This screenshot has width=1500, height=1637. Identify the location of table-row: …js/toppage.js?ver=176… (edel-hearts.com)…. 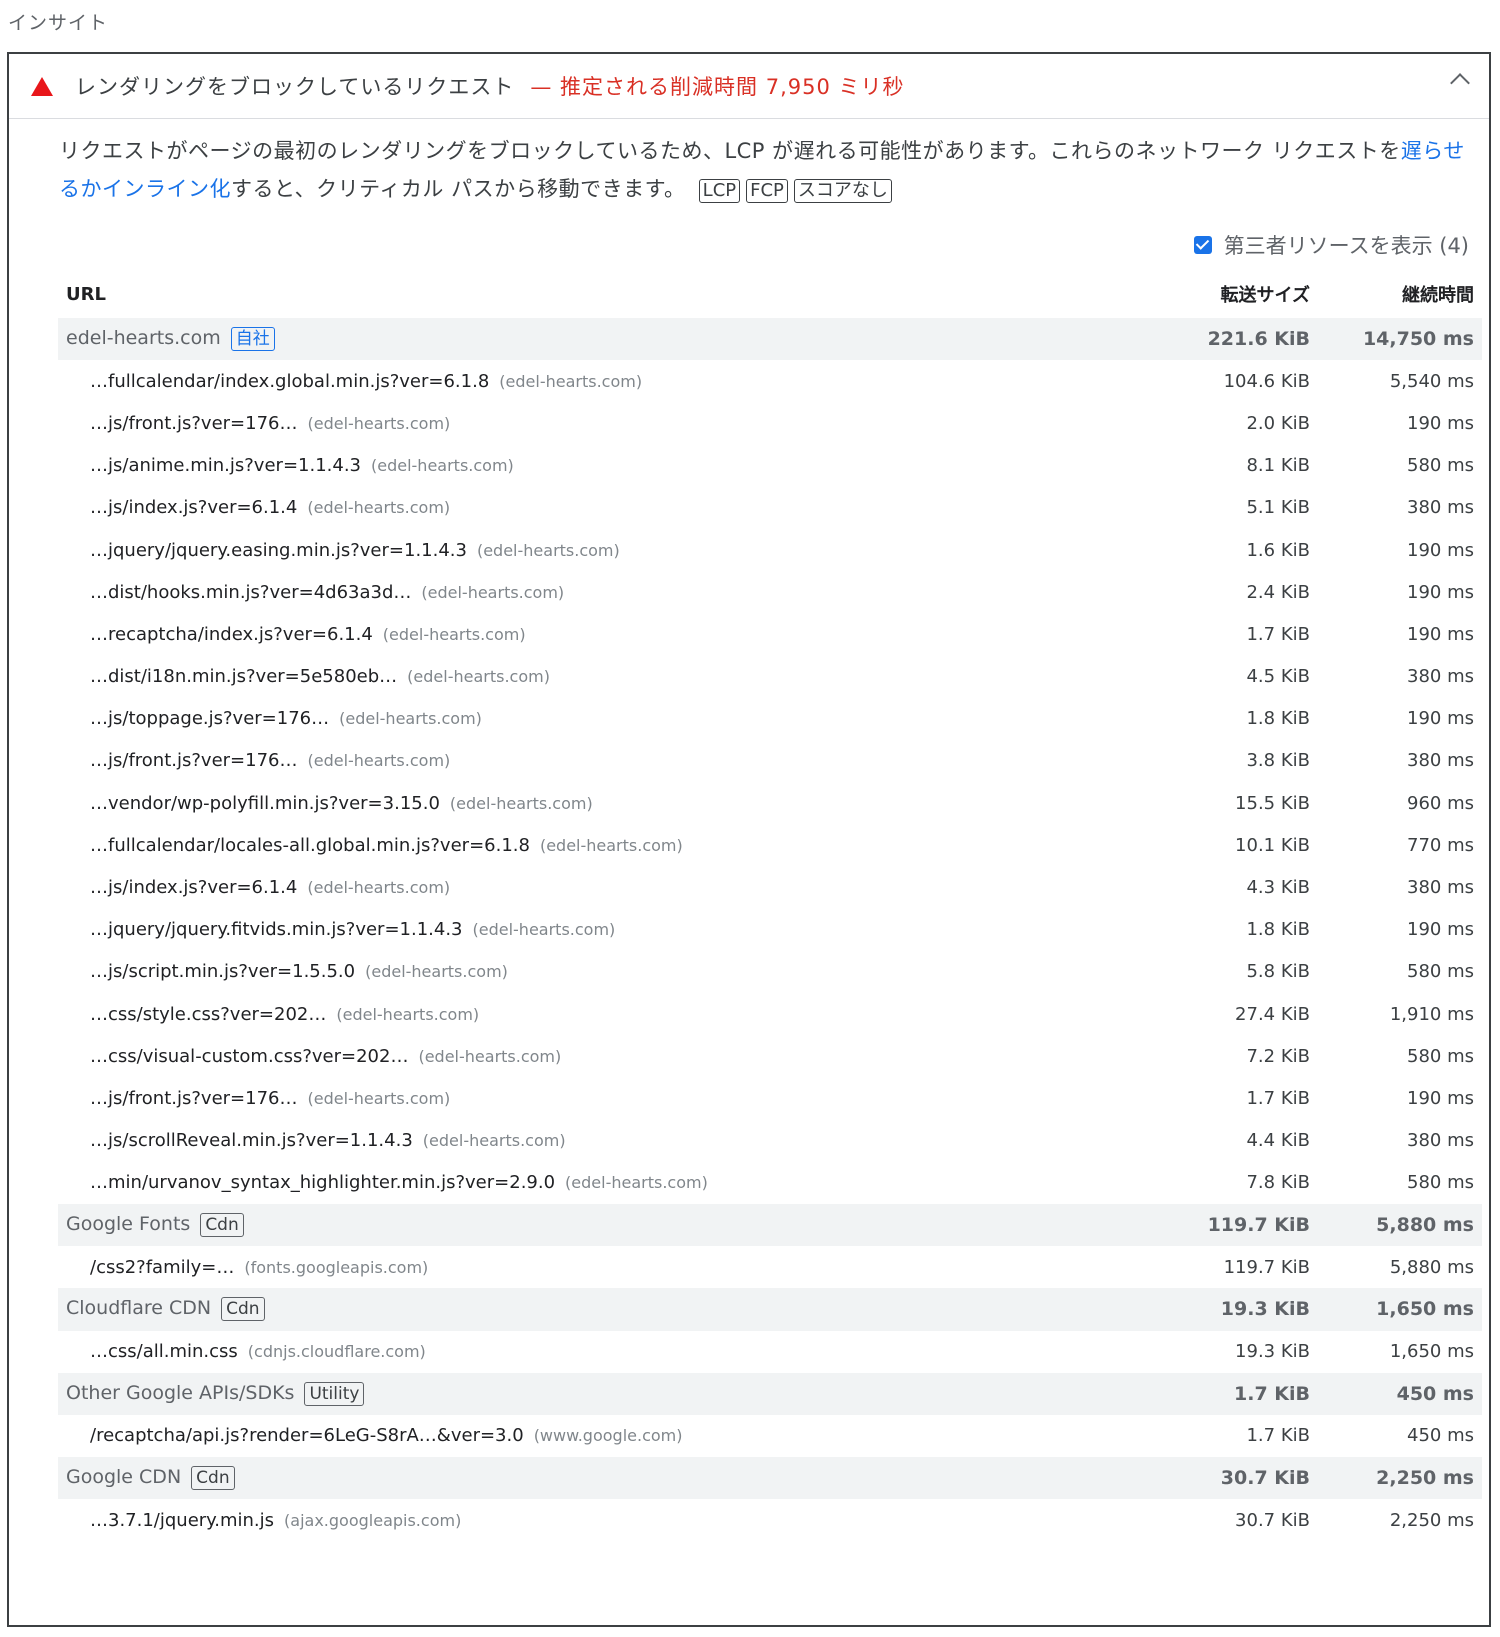
(770, 719).